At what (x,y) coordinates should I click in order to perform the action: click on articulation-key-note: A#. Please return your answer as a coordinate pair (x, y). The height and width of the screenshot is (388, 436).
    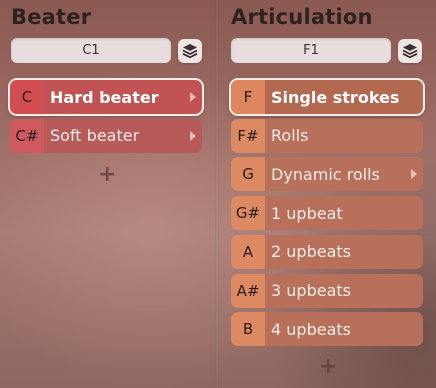
    Looking at the image, I should click on (248, 290).